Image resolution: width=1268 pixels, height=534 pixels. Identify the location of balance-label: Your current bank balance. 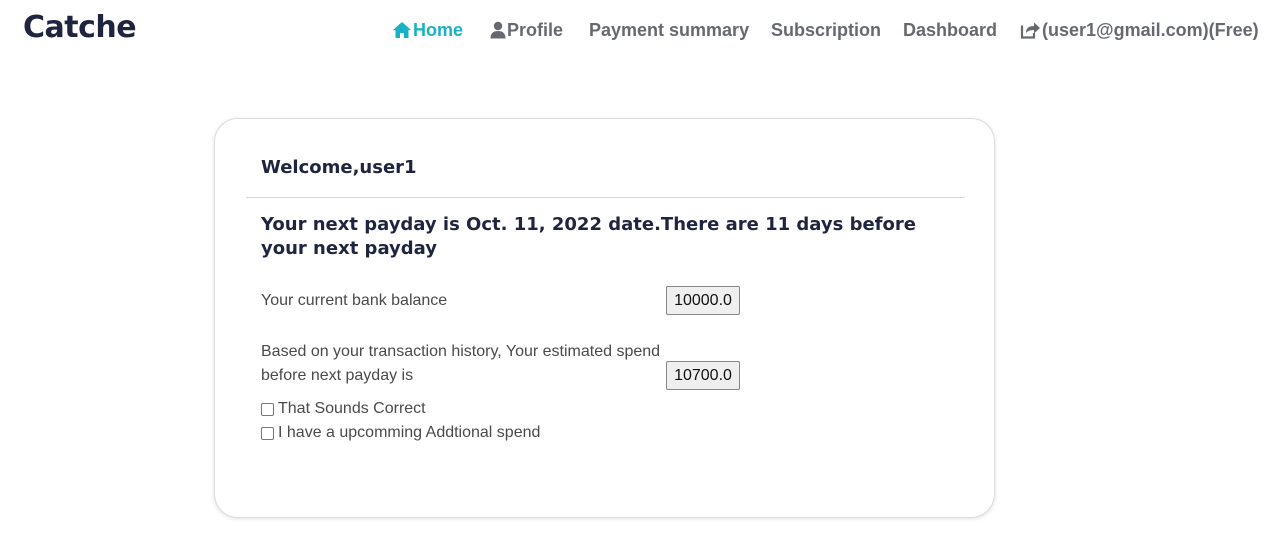
(354, 300).